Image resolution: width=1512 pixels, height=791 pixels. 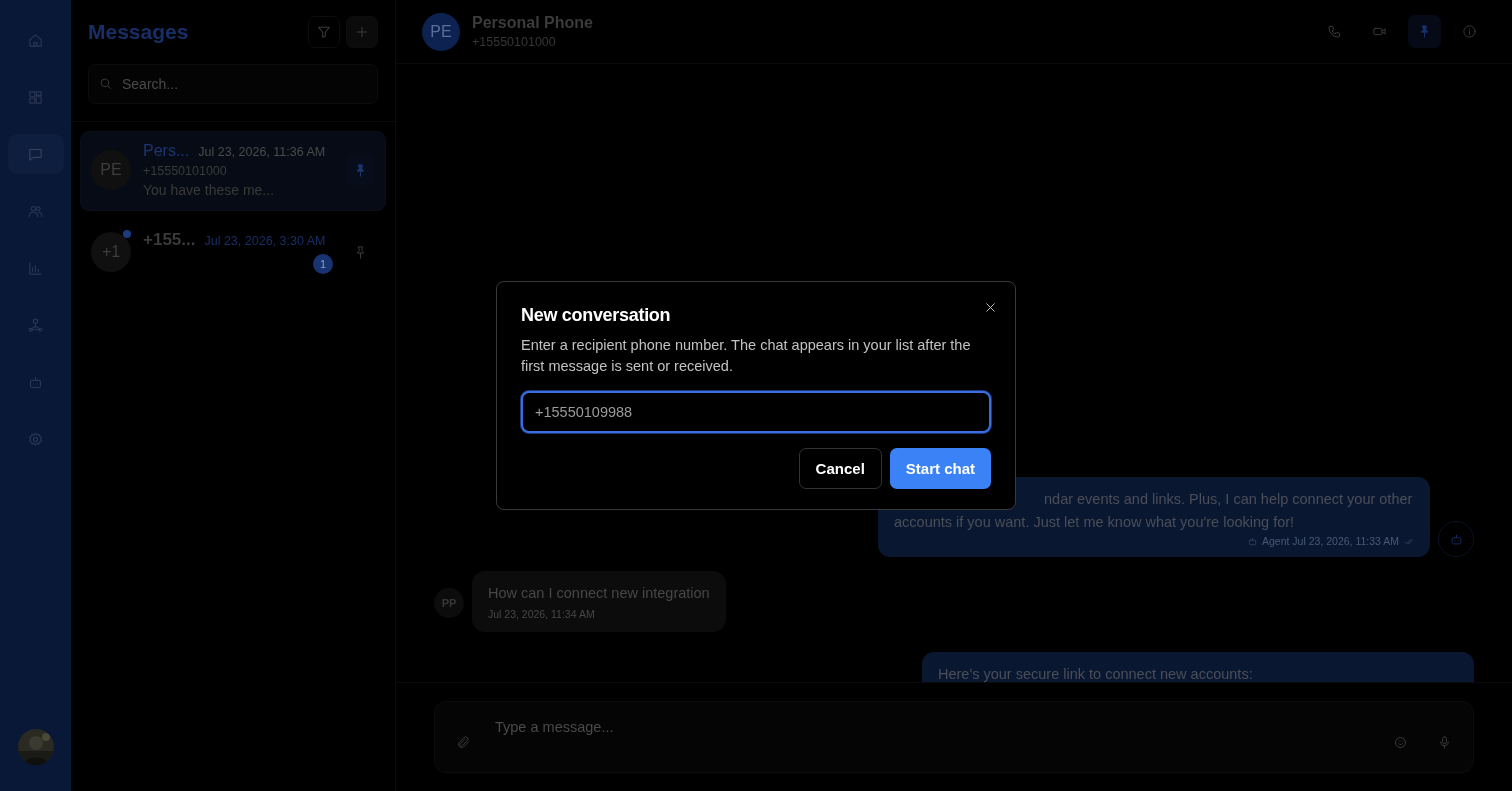 I want to click on settings-icon, so click(x=35, y=439).